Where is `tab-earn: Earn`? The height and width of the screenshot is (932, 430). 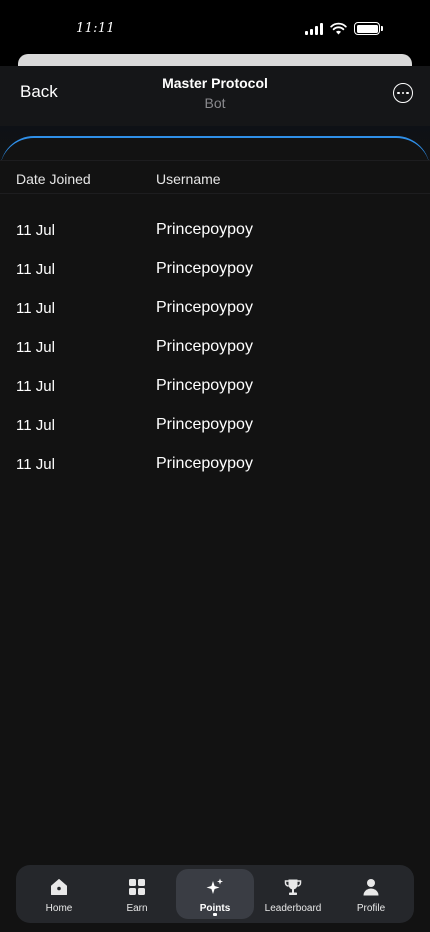 tab-earn: Earn is located at coordinates (137, 894).